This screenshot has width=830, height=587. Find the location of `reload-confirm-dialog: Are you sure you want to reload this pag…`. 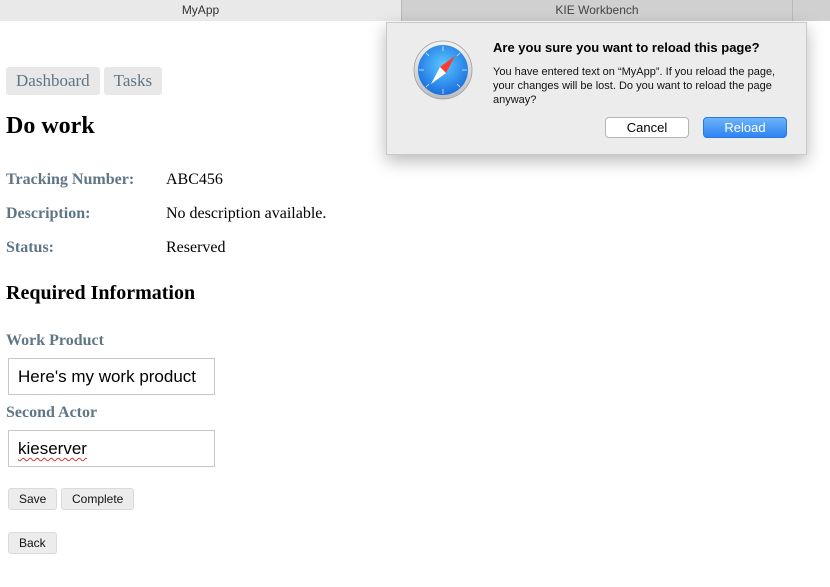

reload-confirm-dialog: Are you sure you want to reload this pag… is located at coordinates (596, 88).